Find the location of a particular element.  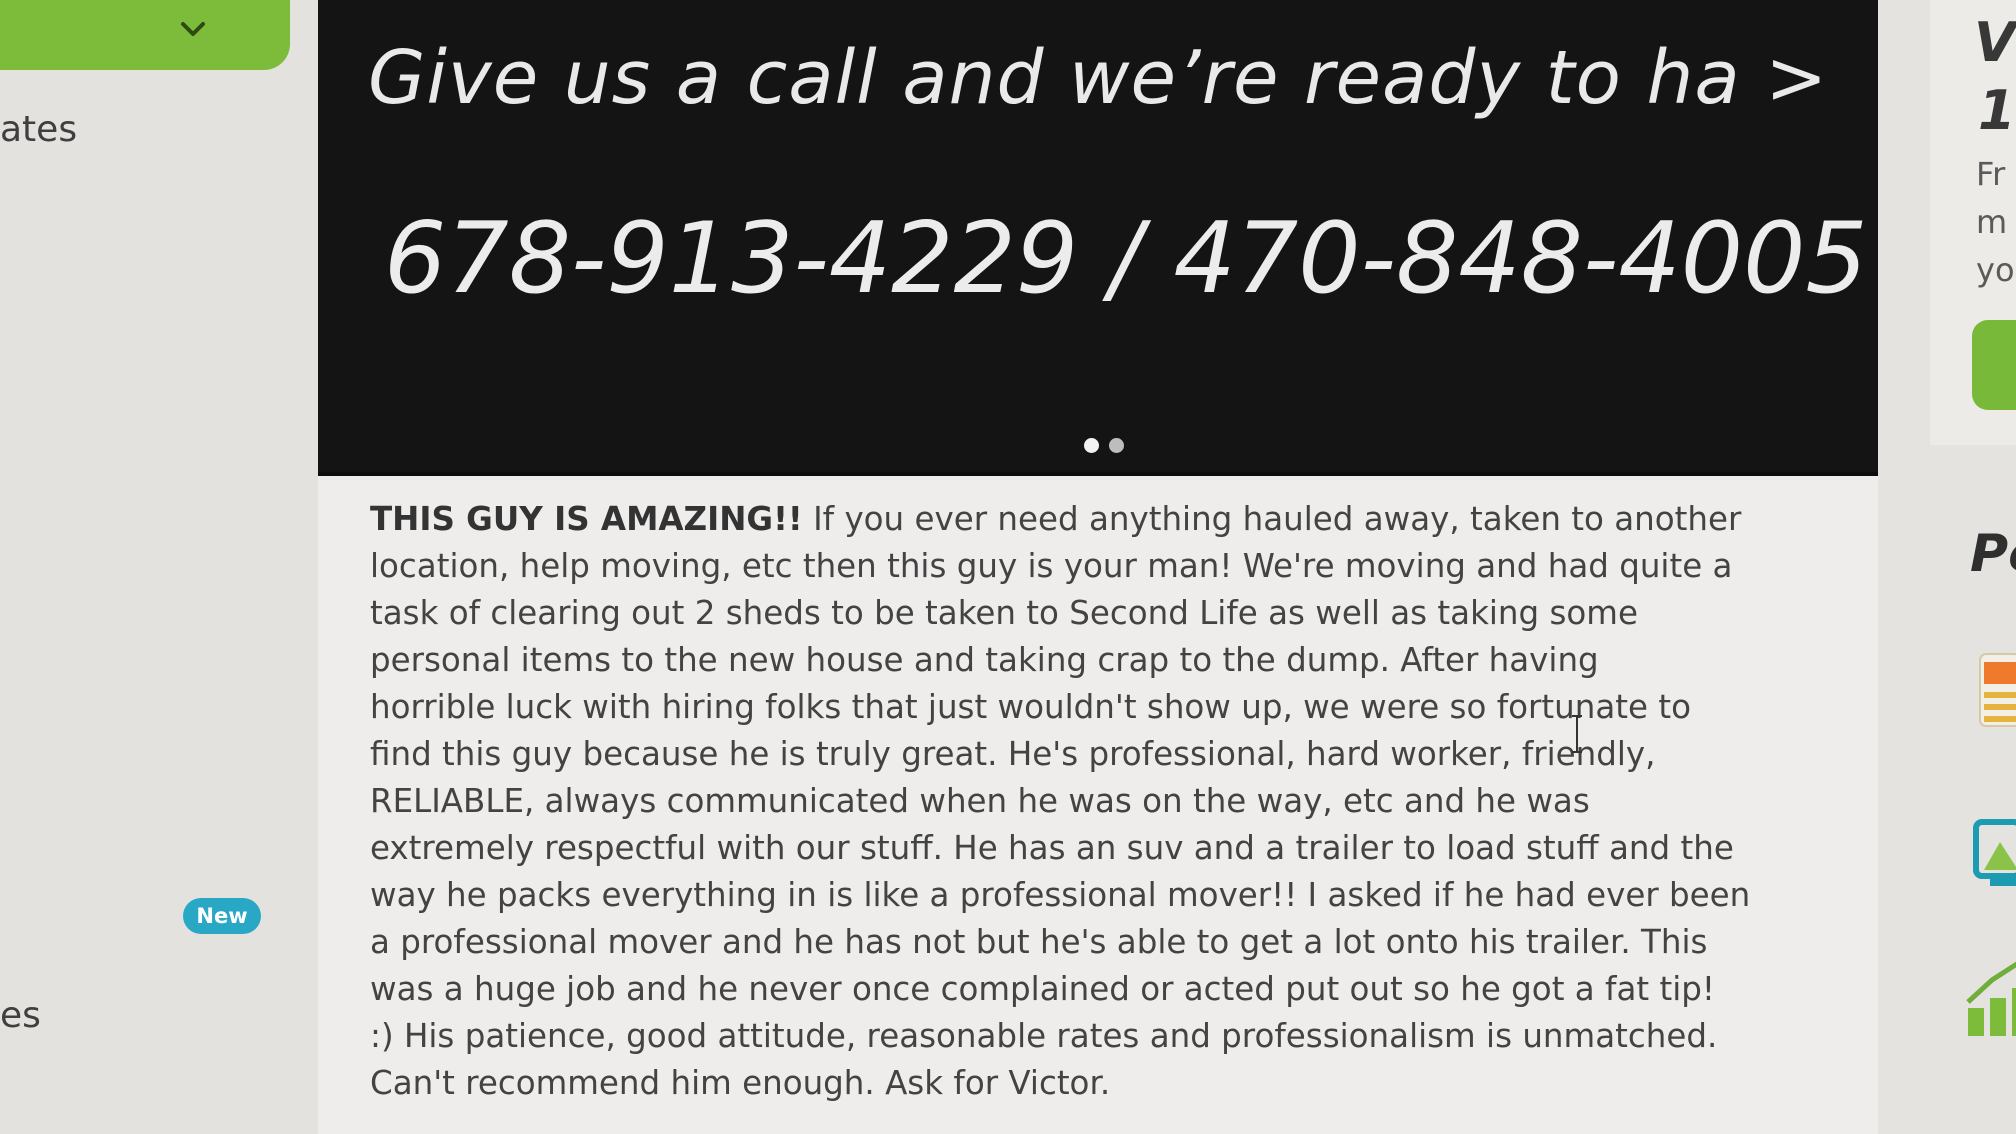

carousel-dots is located at coordinates (1104, 445).